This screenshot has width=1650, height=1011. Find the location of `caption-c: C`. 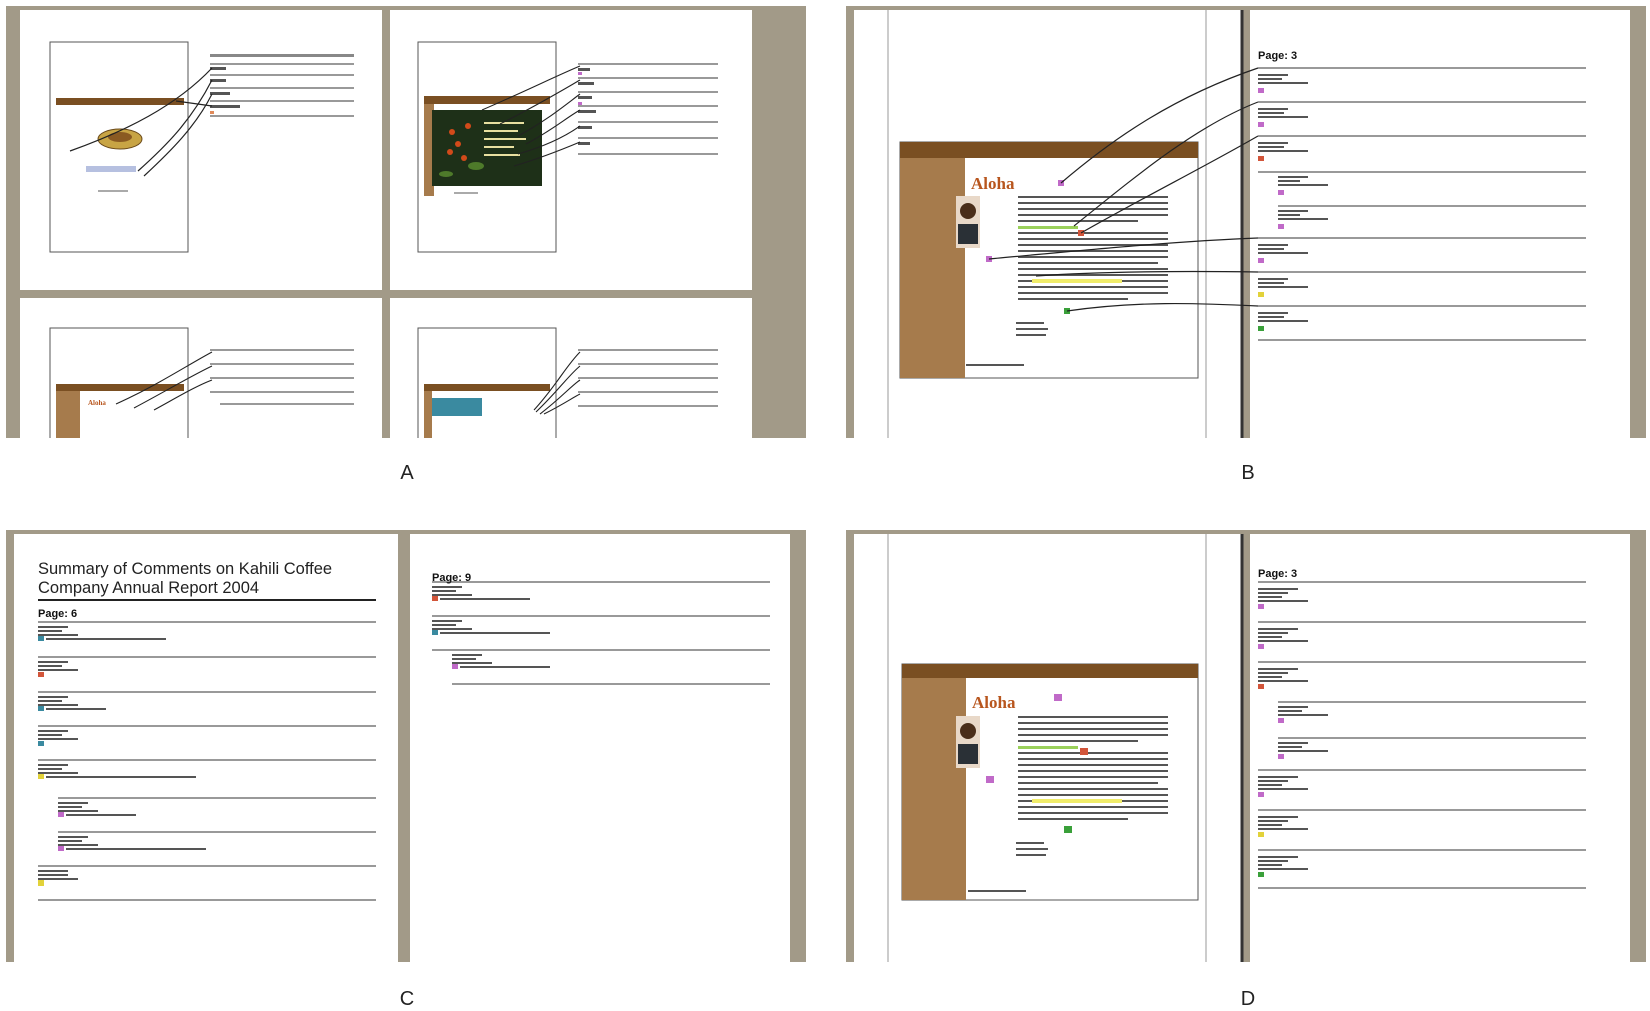

caption-c: C is located at coordinates (407, 999).